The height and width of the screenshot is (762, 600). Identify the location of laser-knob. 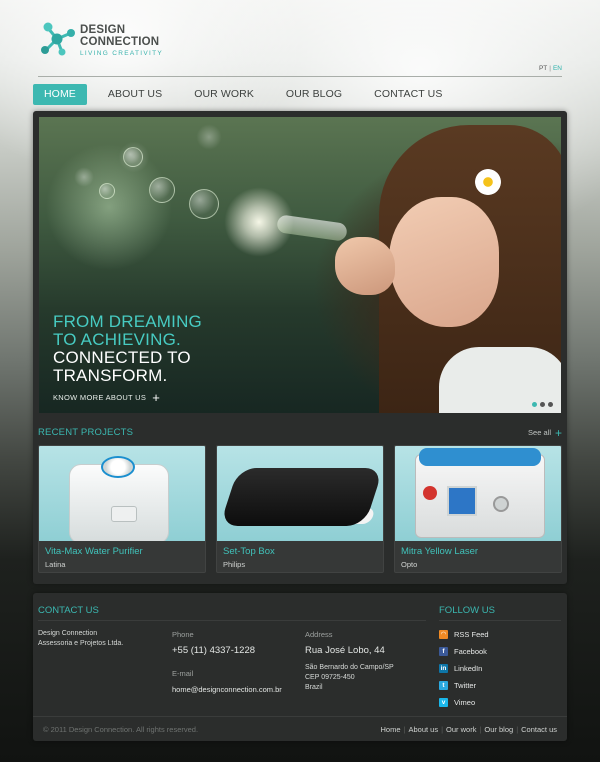
(501, 504).